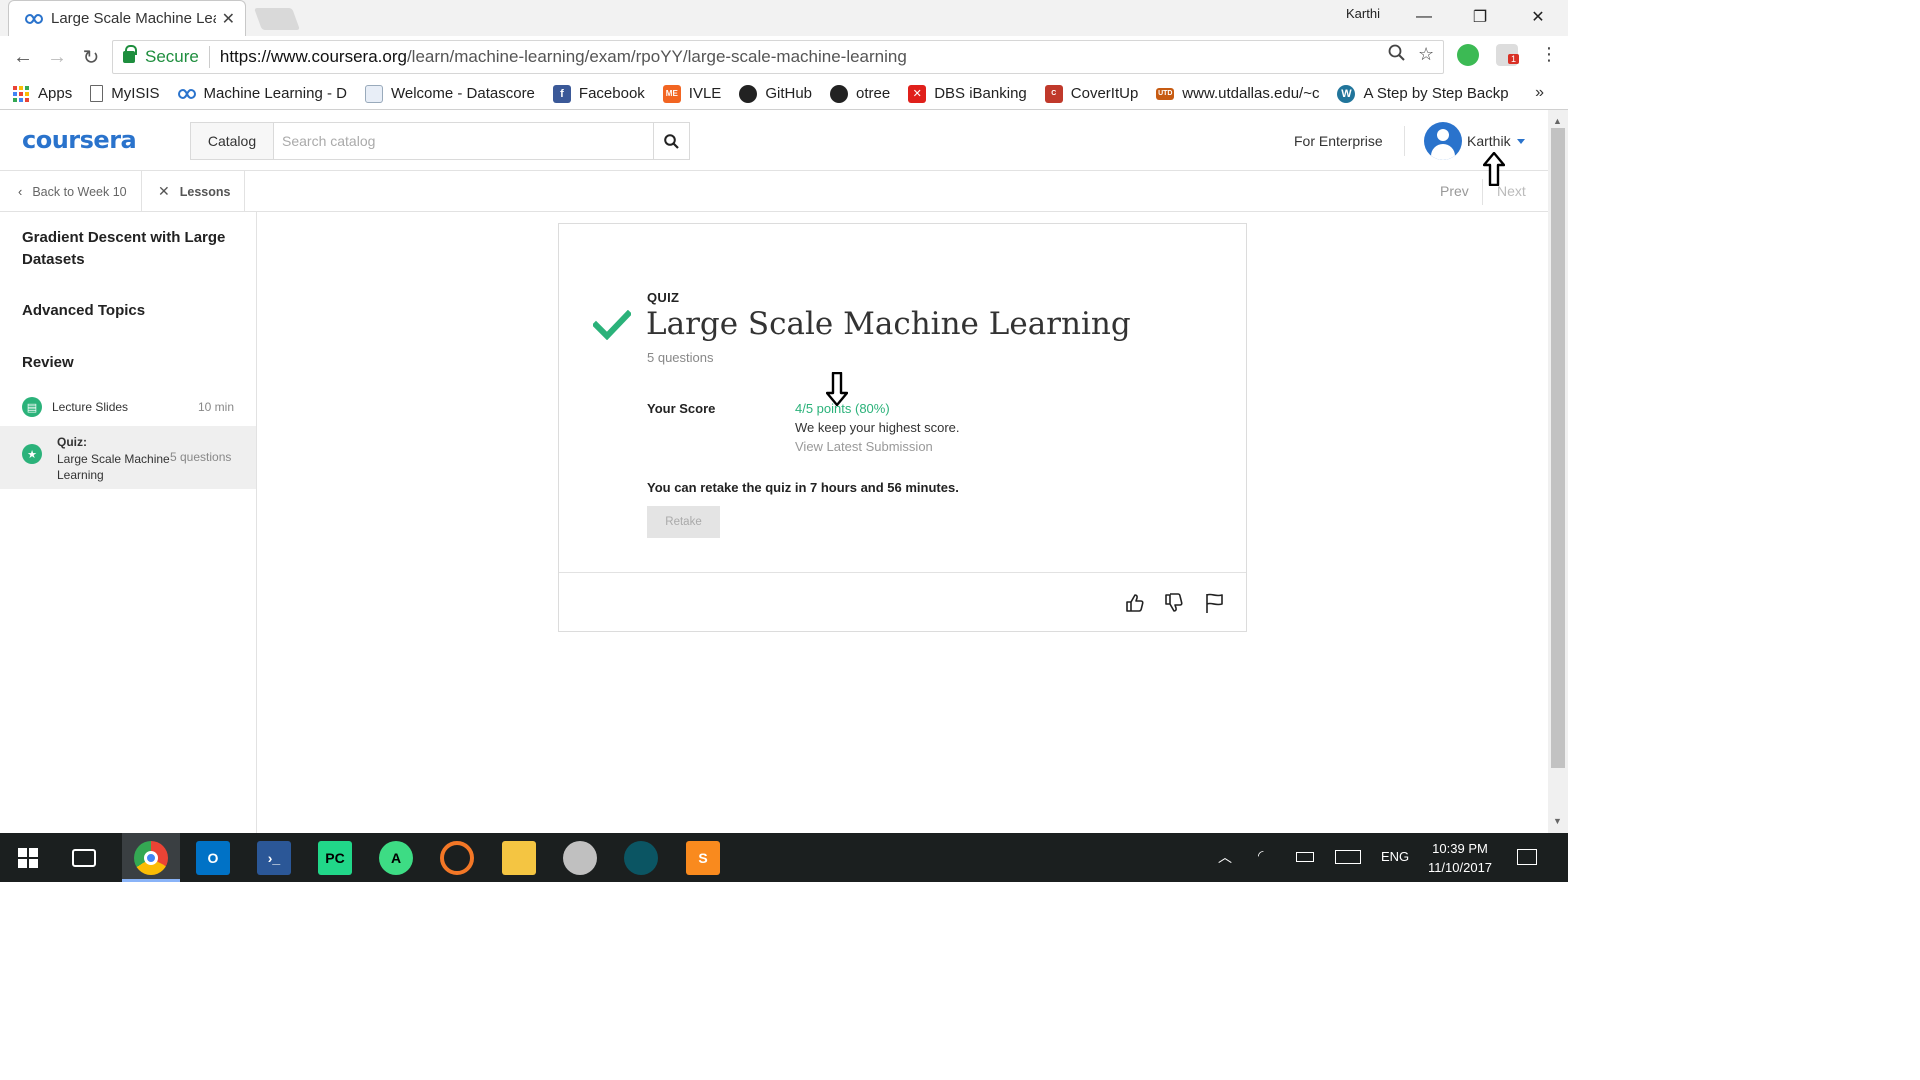 Image resolution: width=1920 pixels, height=1080 pixels. What do you see at coordinates (151, 858) in the screenshot?
I see `chrome-icon` at bounding box center [151, 858].